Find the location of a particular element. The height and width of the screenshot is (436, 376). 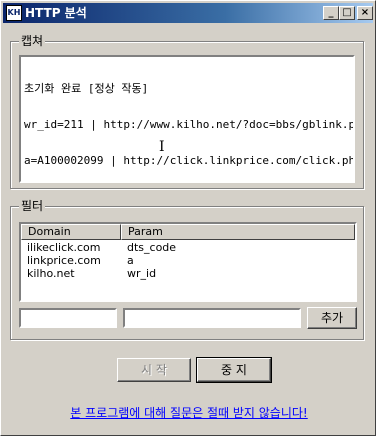

add-button: 추가 is located at coordinates (332, 318).